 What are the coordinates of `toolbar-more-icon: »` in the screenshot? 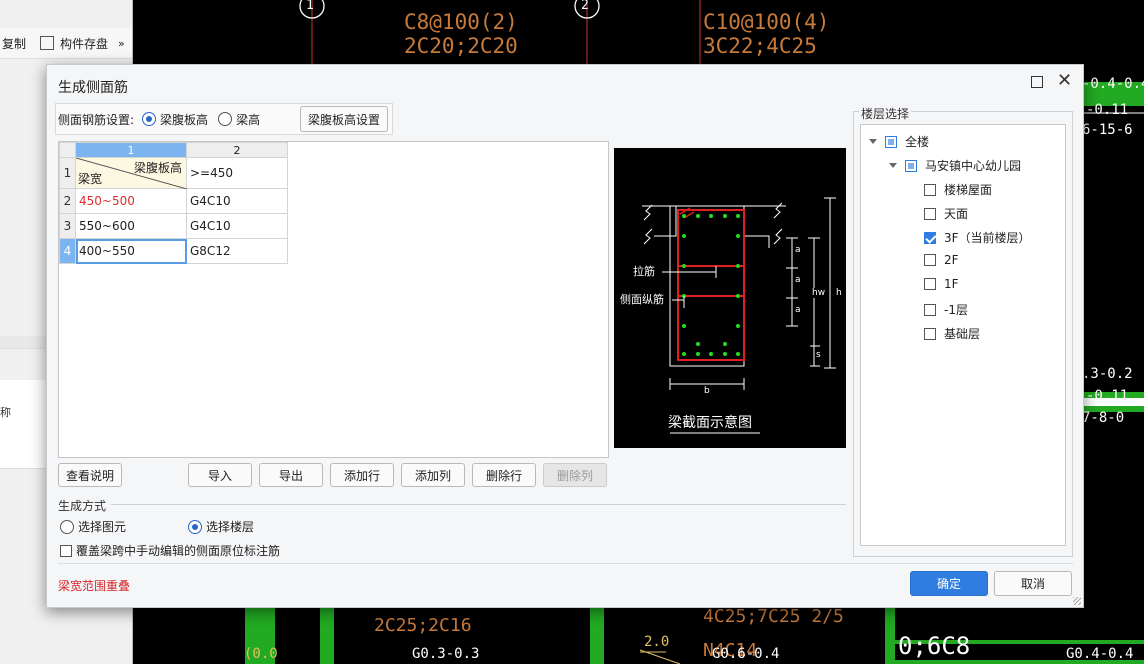 It's located at (121, 43).